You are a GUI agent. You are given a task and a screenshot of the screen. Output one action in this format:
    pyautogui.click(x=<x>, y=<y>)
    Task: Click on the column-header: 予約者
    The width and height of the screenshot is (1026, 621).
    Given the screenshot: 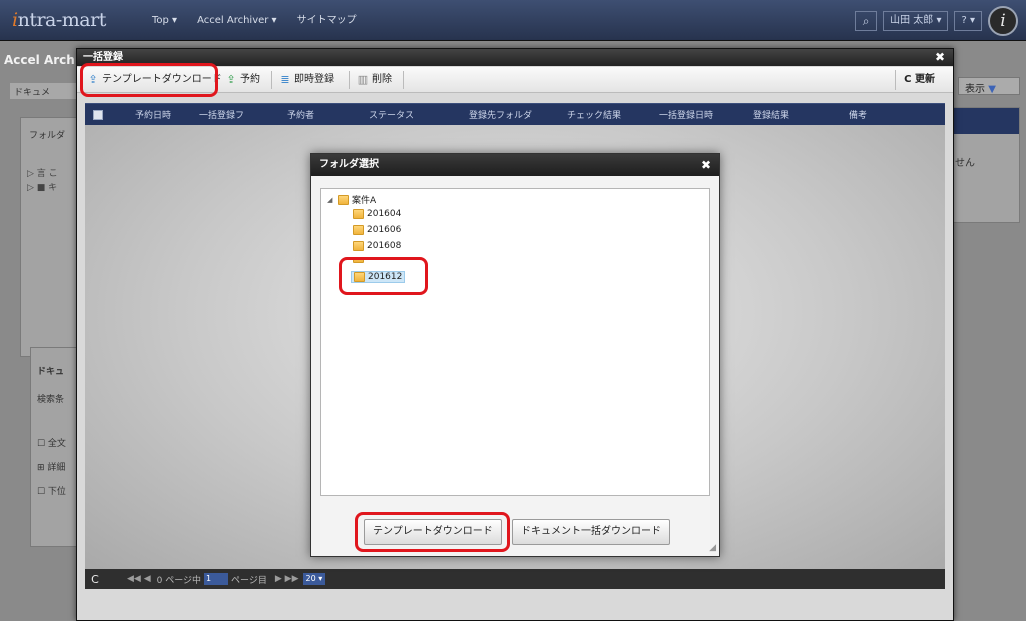 What is the action you would take?
    pyautogui.click(x=328, y=114)
    